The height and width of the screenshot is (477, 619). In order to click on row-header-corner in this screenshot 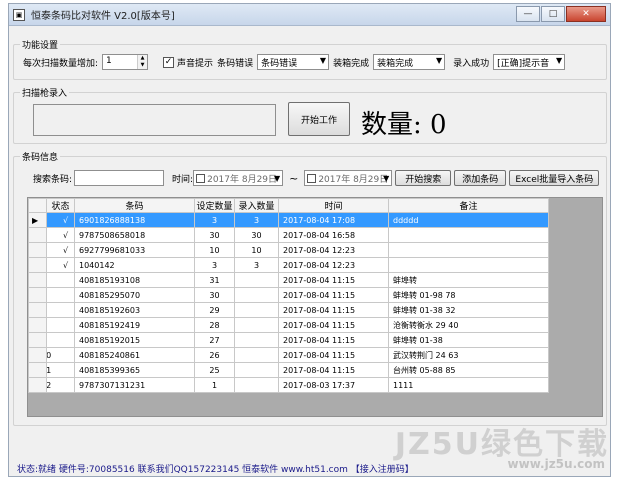, I will do `click(37, 205)`.